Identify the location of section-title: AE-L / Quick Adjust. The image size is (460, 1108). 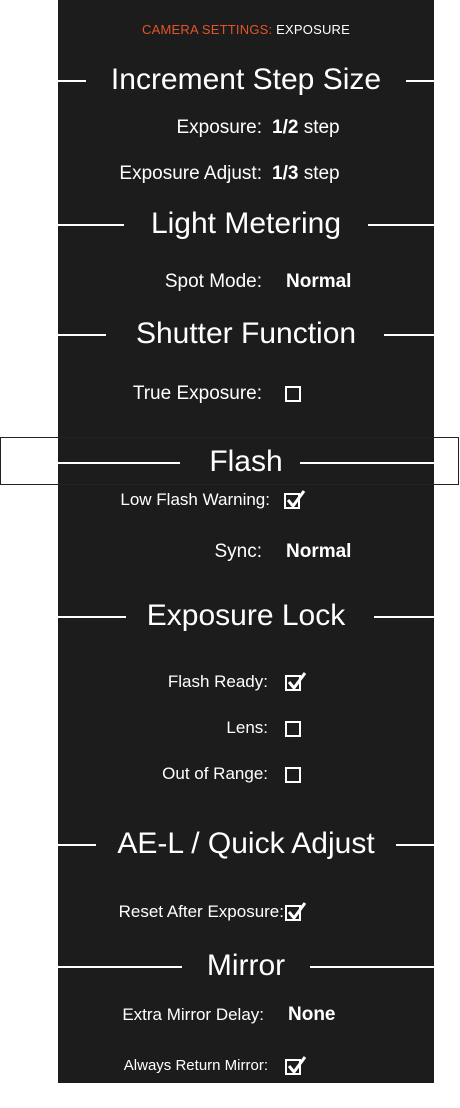
(246, 843).